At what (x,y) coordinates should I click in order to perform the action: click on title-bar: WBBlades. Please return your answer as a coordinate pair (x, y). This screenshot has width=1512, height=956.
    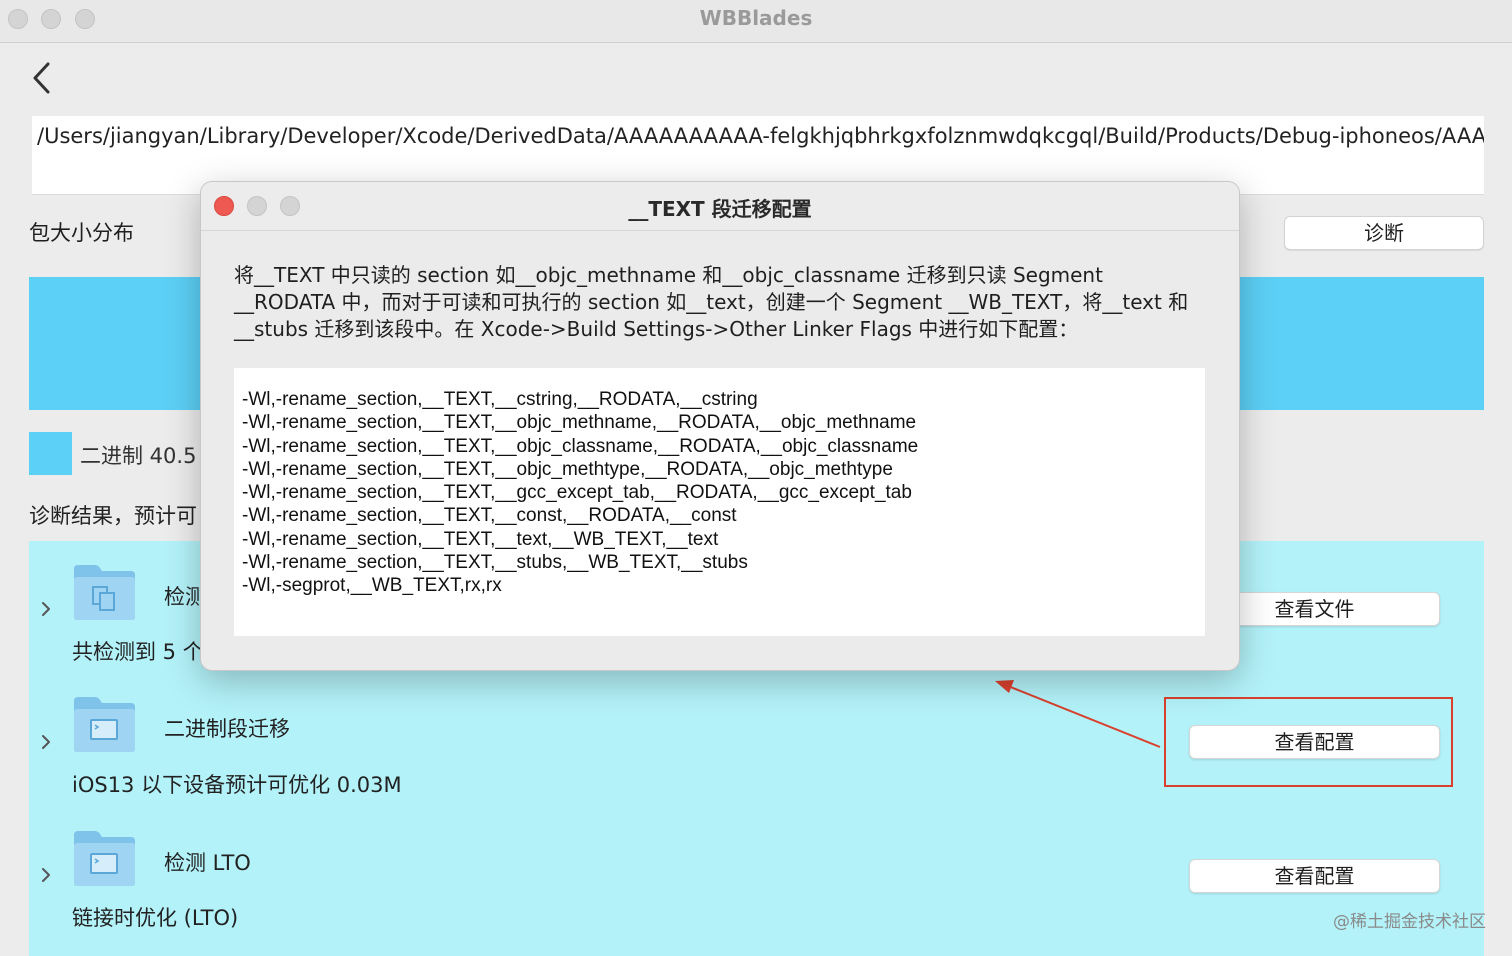
    Looking at the image, I should click on (756, 21).